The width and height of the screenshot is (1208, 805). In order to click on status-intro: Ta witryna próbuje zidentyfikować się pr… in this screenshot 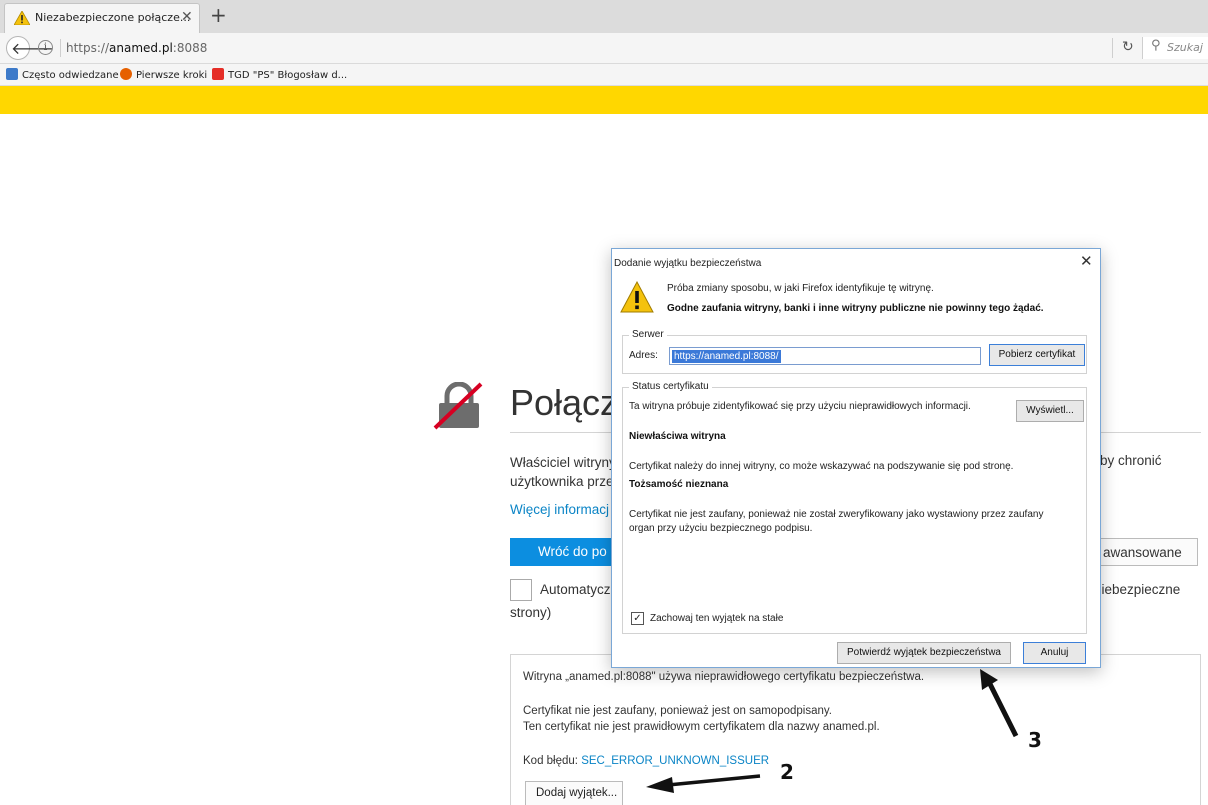, I will do `click(800, 406)`.